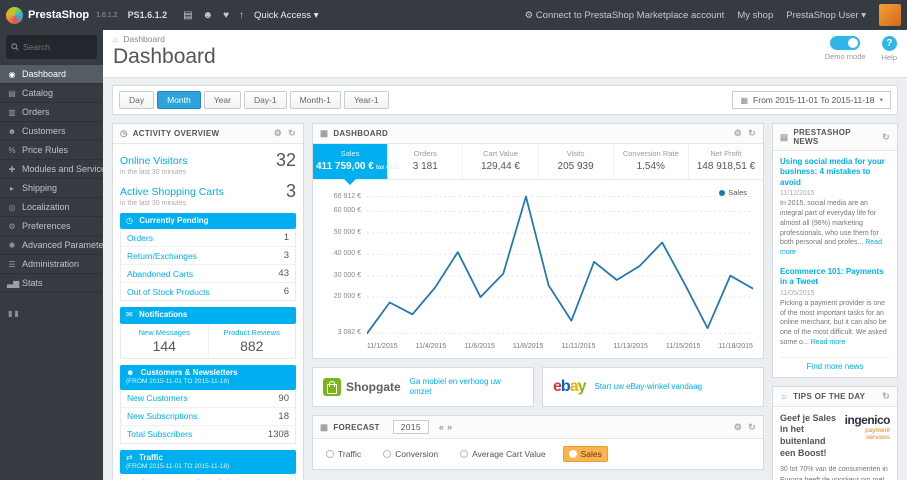  Describe the element at coordinates (129, 315) in the screenshot. I see `envelope-icon: ✉` at that location.